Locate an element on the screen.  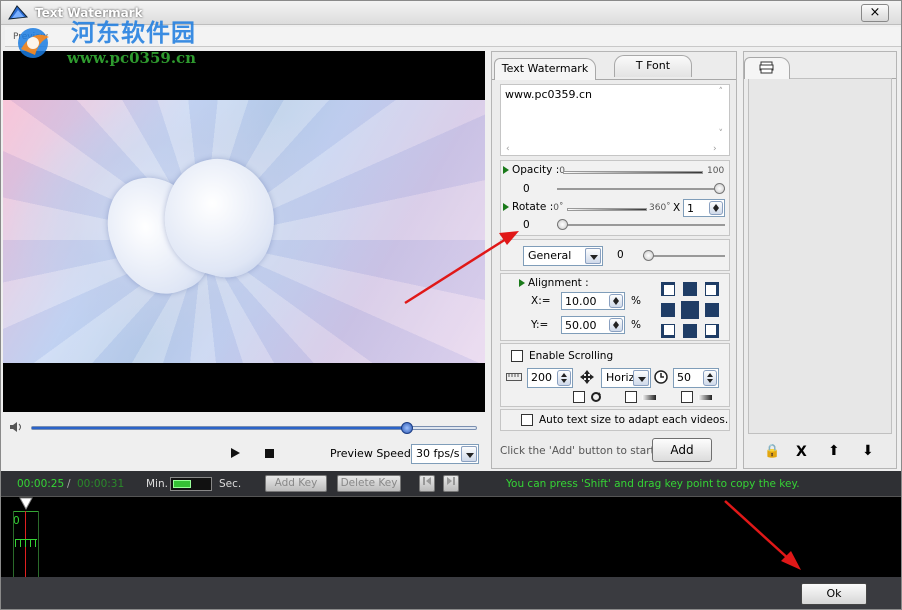
next-key-icon is located at coordinates (451, 483).